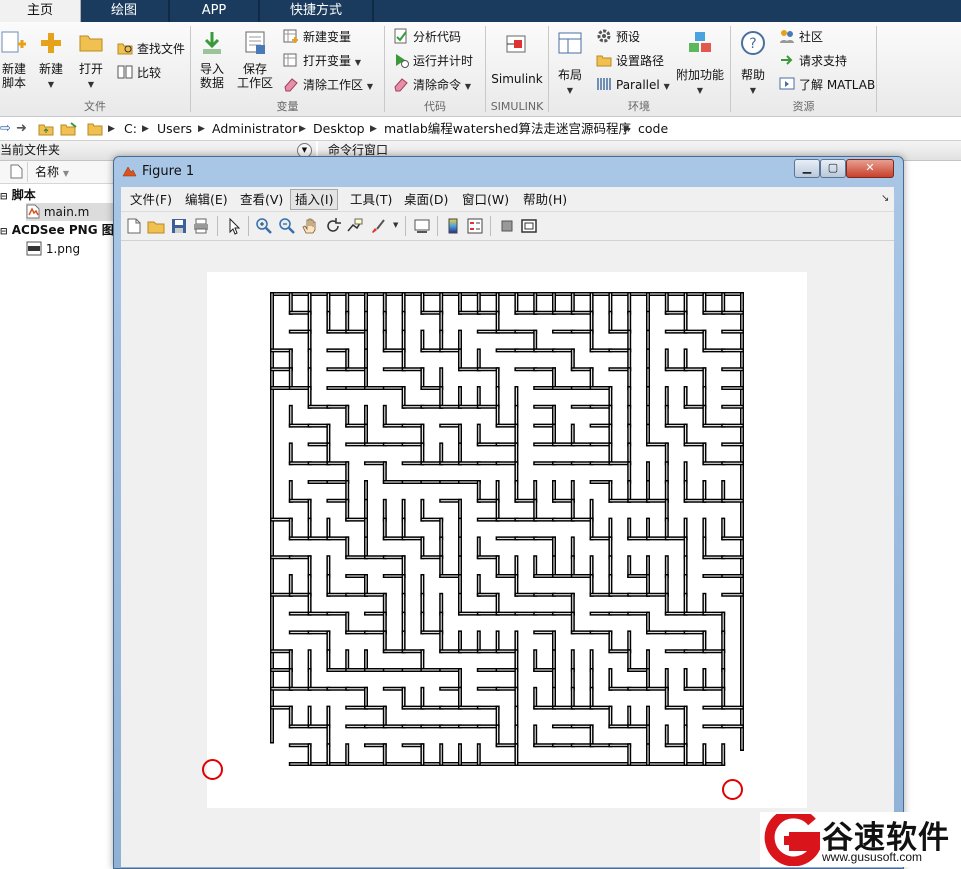  What do you see at coordinates (604, 84) in the screenshot?
I see `parallel-icon` at bounding box center [604, 84].